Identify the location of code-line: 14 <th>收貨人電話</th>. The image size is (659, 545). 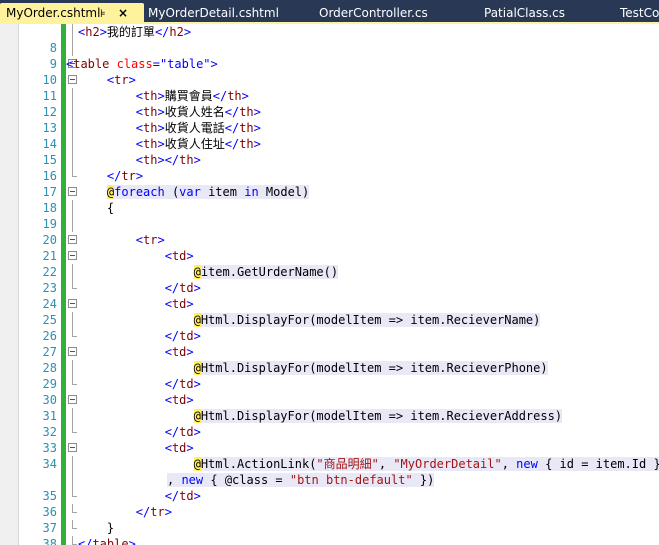
(329, 135).